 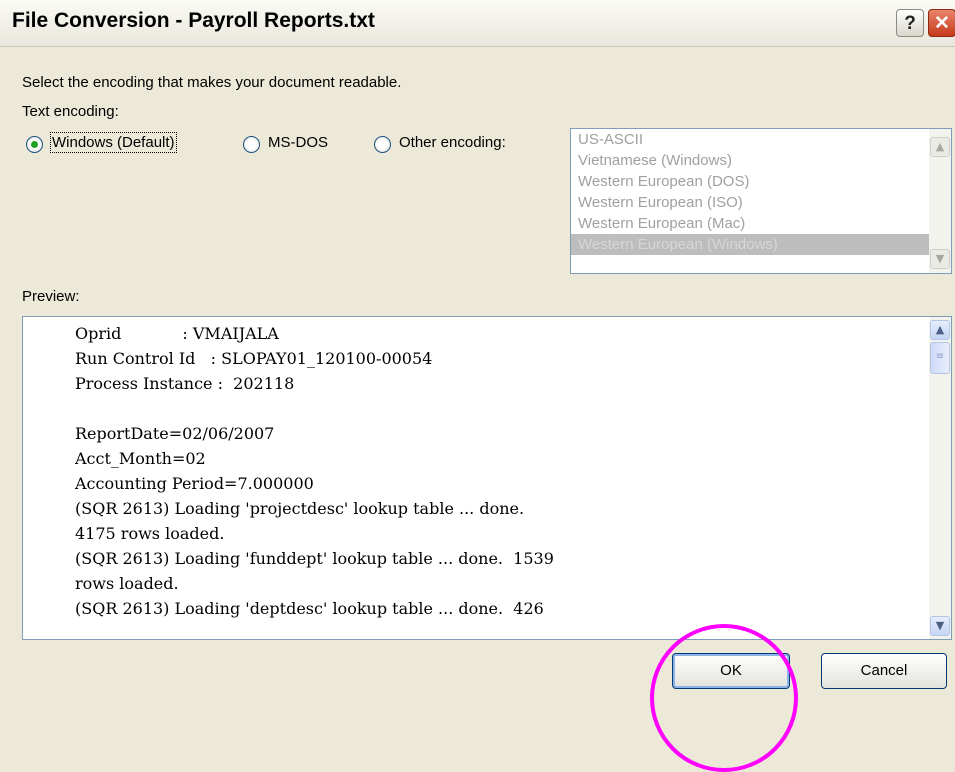 What do you see at coordinates (194, 483) in the screenshot?
I see `preview-line: Accounting Period=7.000000` at bounding box center [194, 483].